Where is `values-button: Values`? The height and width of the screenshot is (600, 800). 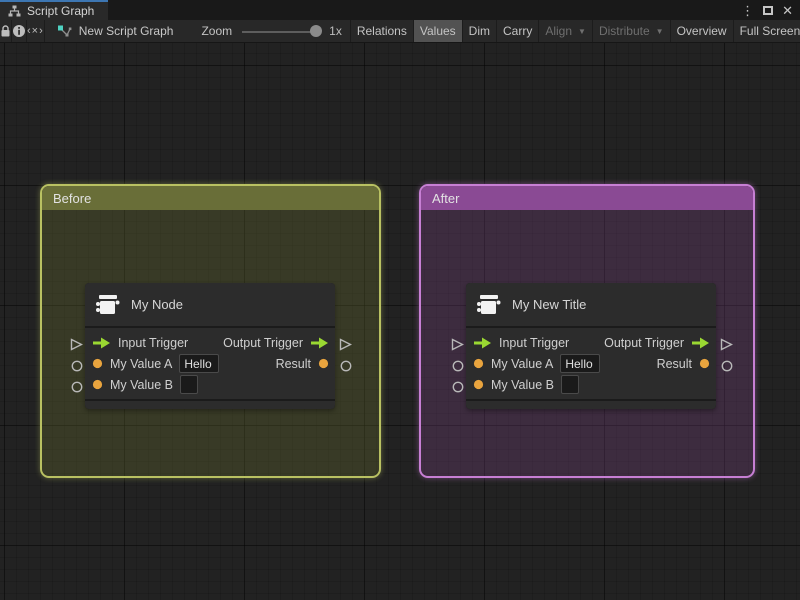
values-button: Values is located at coordinates (438, 31).